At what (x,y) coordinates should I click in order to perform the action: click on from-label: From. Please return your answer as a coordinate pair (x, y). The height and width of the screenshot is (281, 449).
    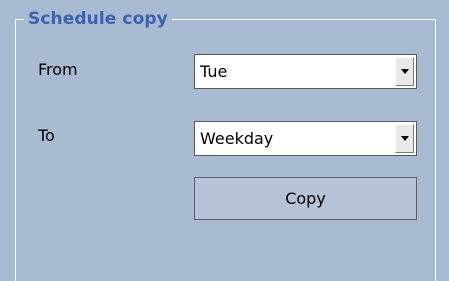
    Looking at the image, I should click on (58, 69).